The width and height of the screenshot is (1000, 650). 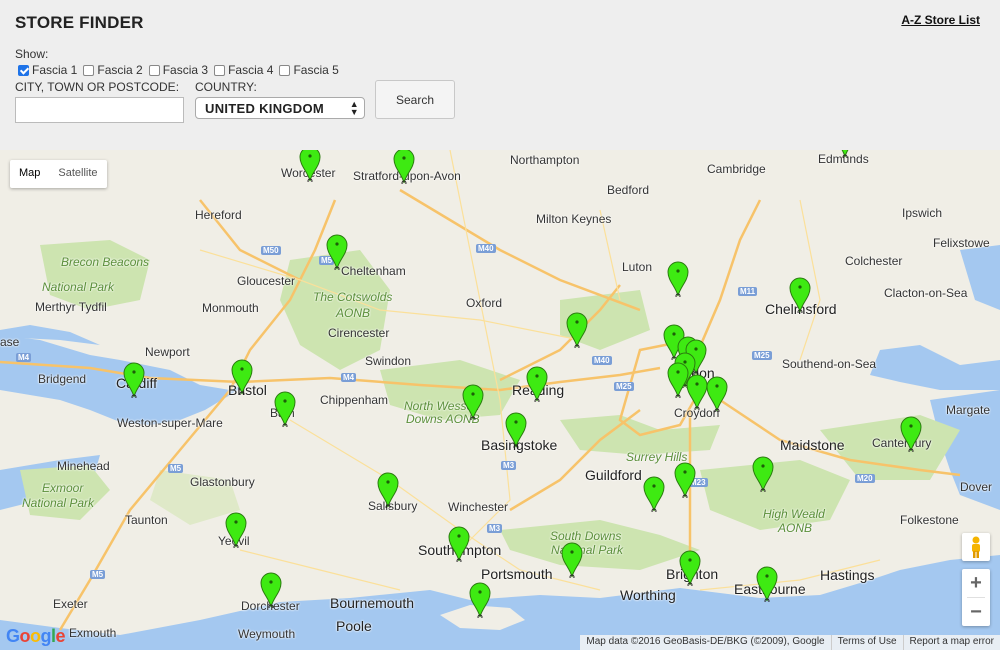 What do you see at coordinates (415, 99) in the screenshot?
I see `search-button: Search` at bounding box center [415, 99].